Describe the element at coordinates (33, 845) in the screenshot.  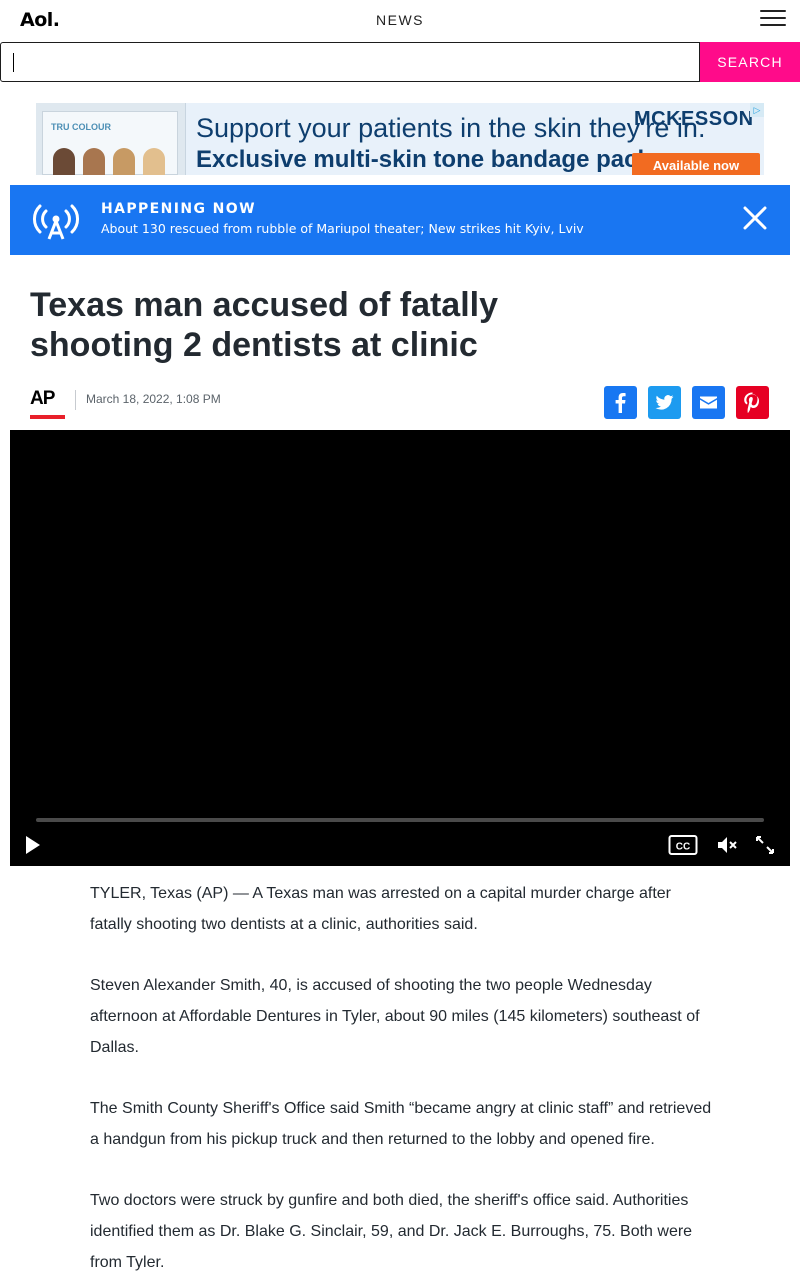
I see `play-icon` at that location.